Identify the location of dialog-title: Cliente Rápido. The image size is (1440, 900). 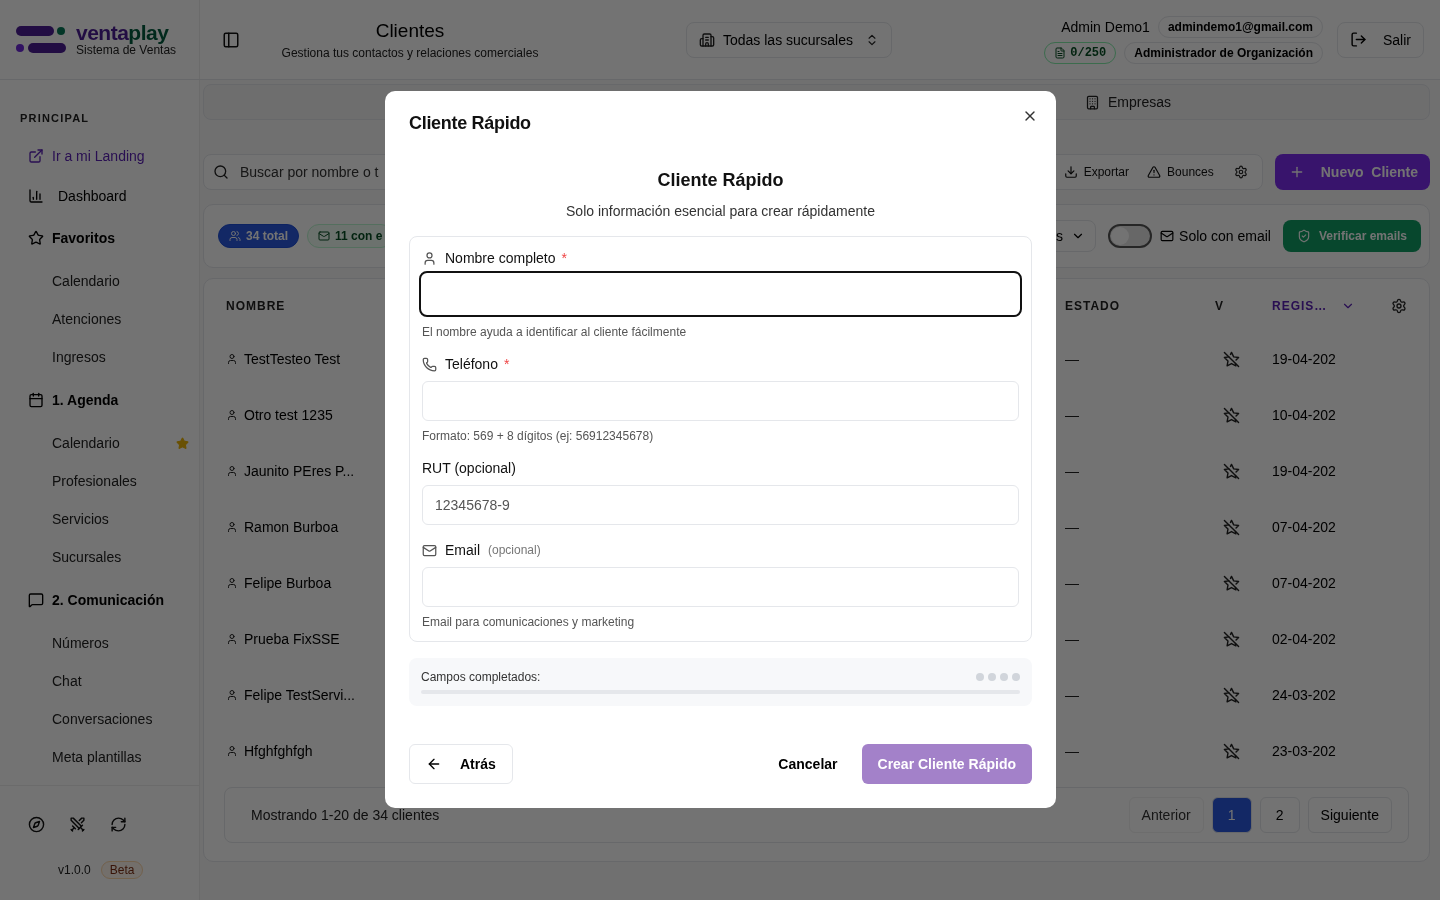
(470, 123).